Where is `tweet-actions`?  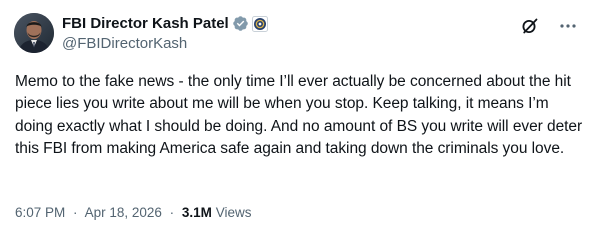 tweet-actions is located at coordinates (549, 26).